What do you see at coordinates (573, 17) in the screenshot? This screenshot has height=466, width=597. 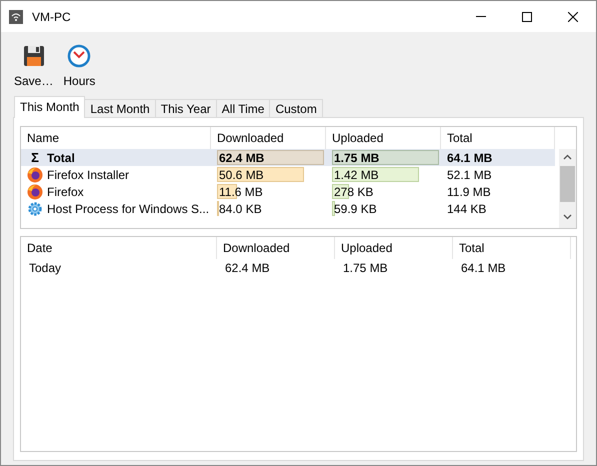 I see `close-icon` at bounding box center [573, 17].